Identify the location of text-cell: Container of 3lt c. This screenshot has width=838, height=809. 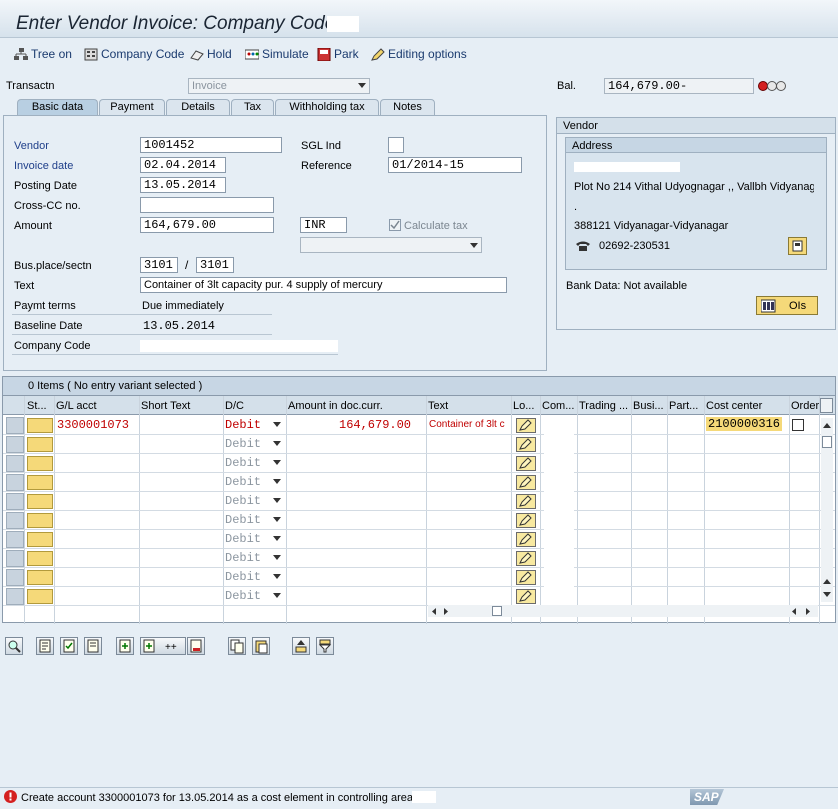
(470, 424).